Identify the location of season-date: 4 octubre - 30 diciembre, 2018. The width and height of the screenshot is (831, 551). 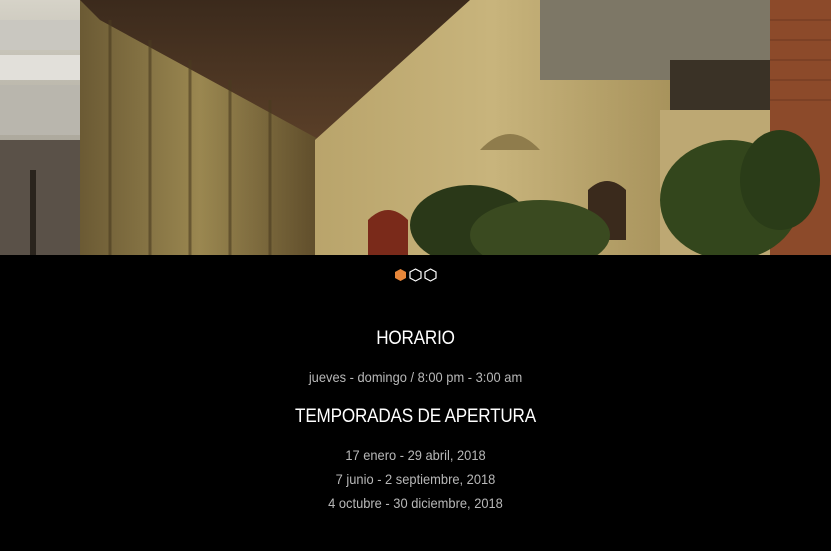
(415, 503).